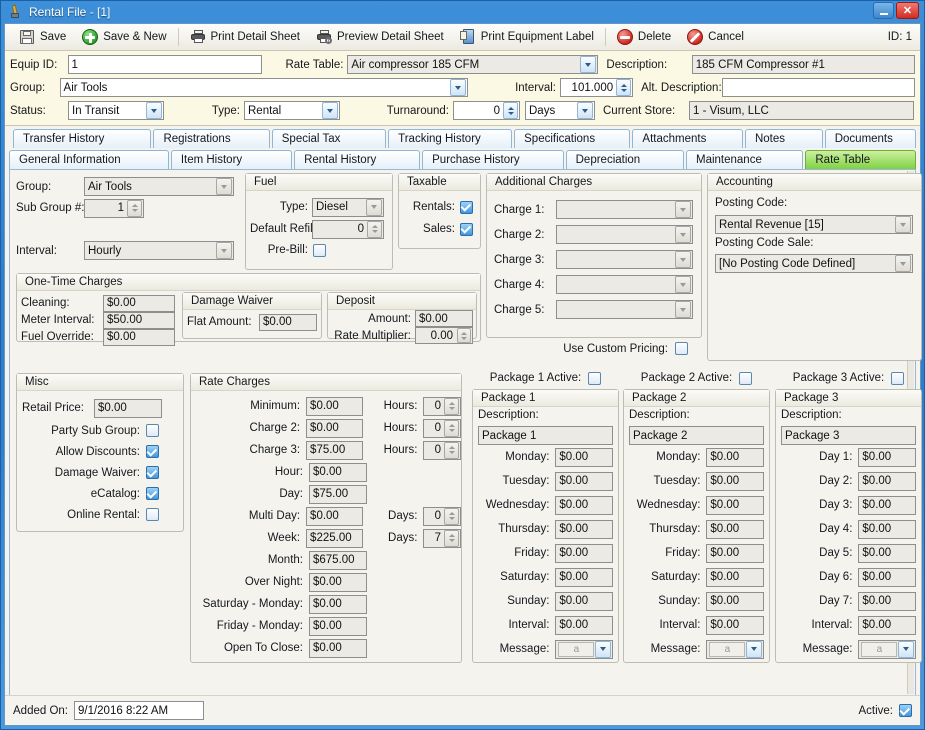 The width and height of the screenshot is (925, 730). What do you see at coordinates (292, 110) in the screenshot?
I see `type-combo: Rental` at bounding box center [292, 110].